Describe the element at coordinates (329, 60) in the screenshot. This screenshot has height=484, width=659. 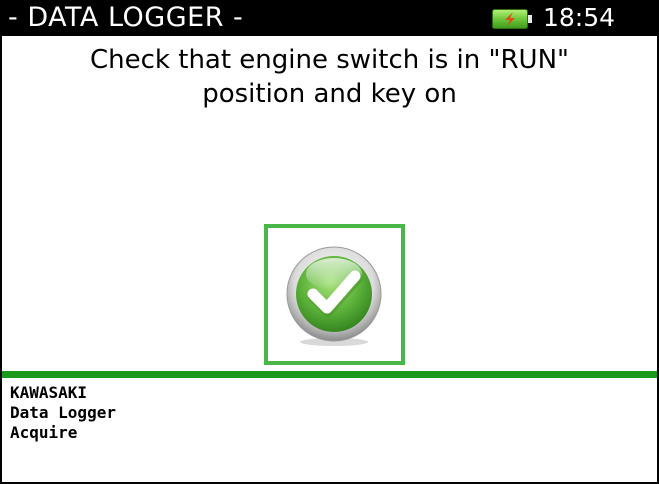
I see `instruction-line-1: Check that engine switch is in "RUN"` at that location.